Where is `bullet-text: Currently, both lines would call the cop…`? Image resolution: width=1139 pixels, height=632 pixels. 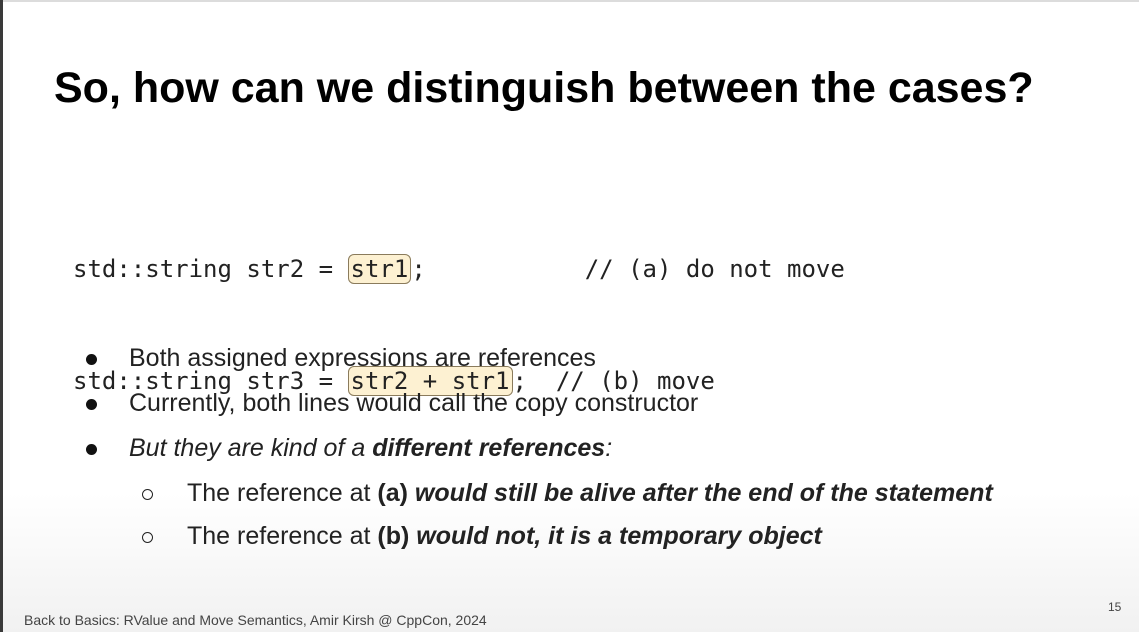 bullet-text: Currently, both lines would call the cop… is located at coordinates (414, 403).